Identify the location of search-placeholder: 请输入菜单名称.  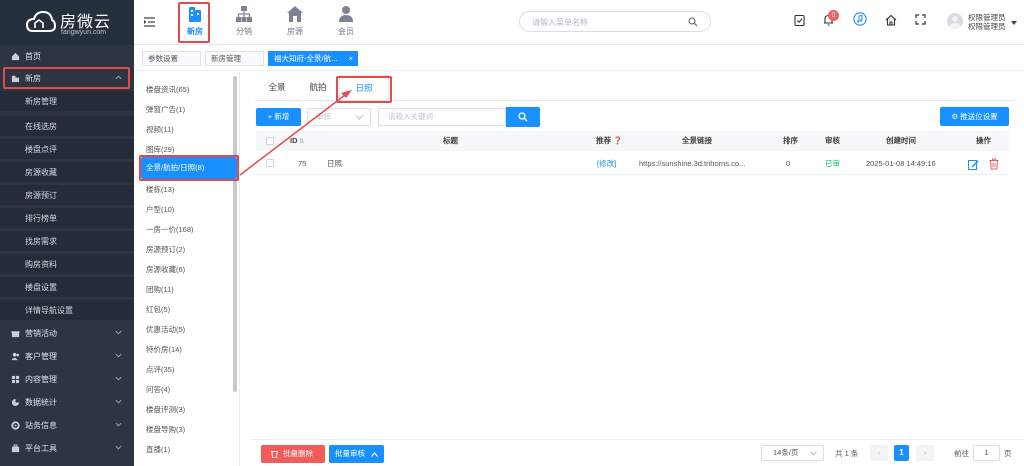
(560, 22).